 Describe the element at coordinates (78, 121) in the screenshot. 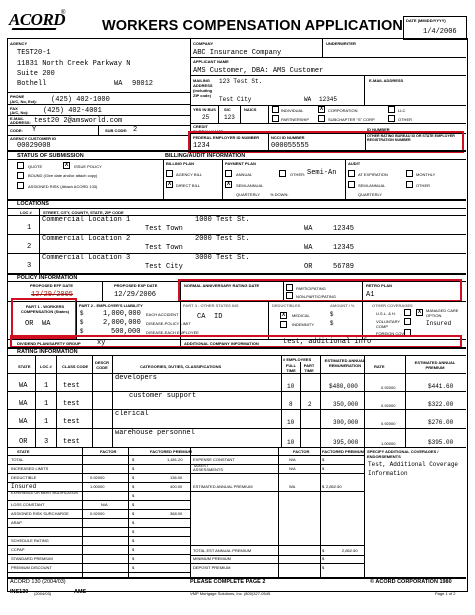

I see `email-value: test20 2@amsworld.com` at that location.